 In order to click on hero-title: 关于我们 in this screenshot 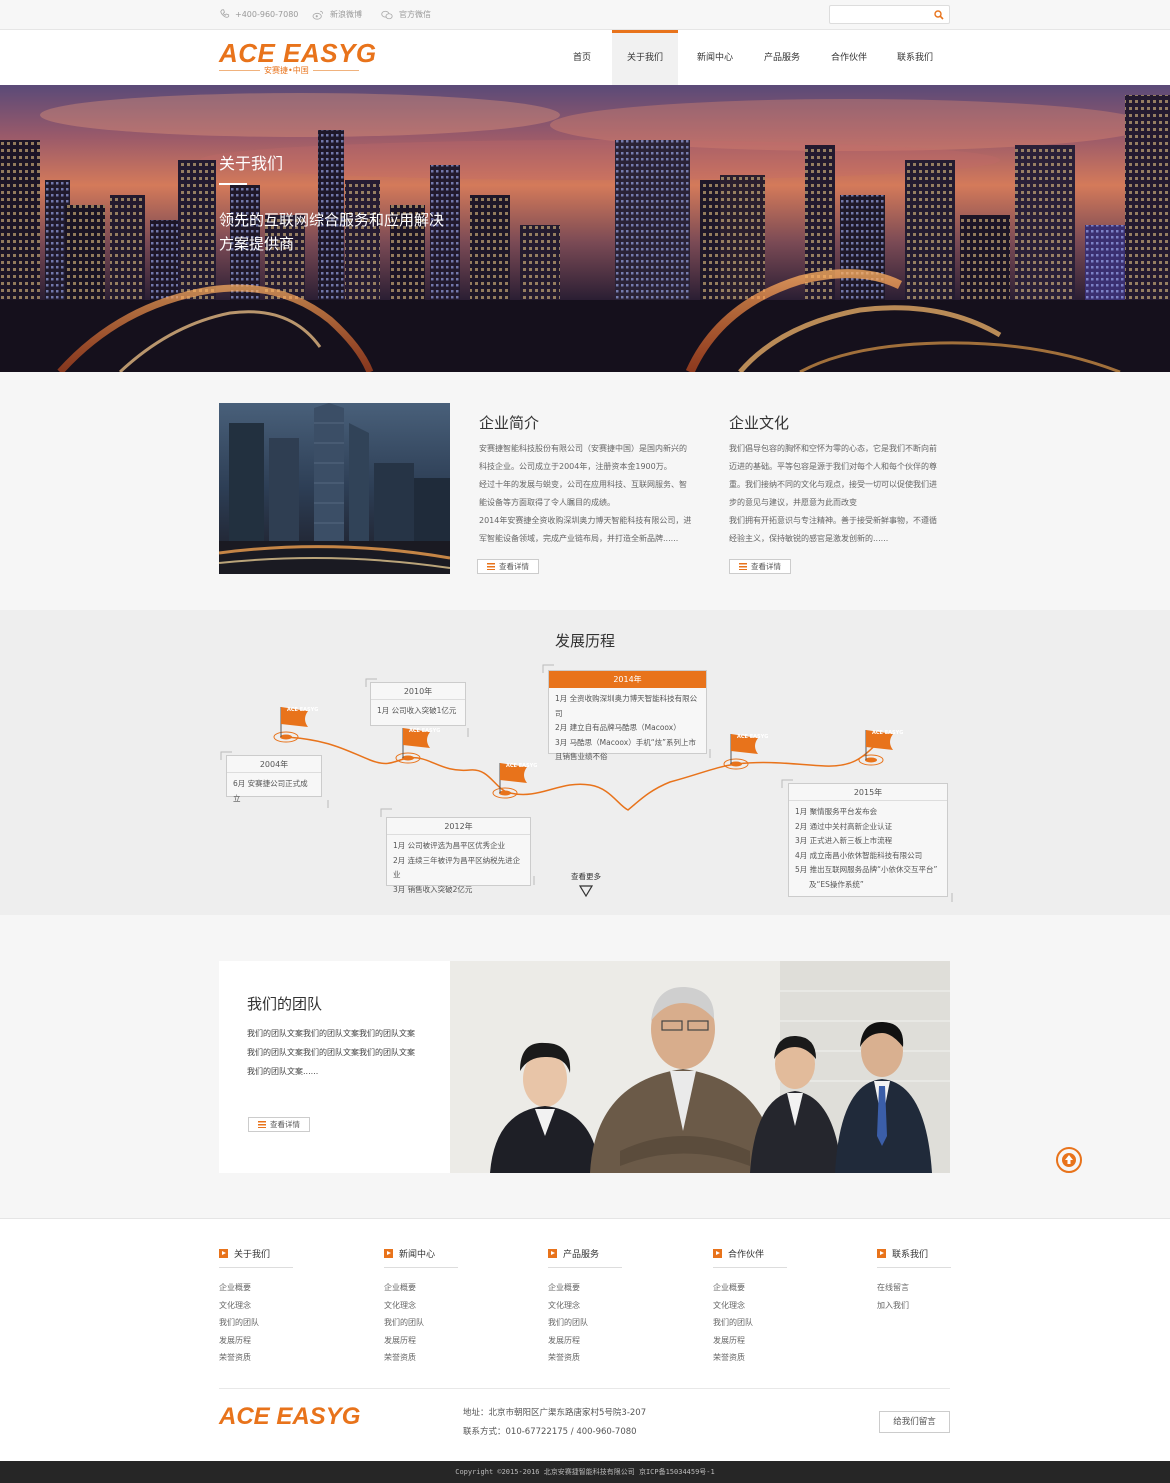, I will do `click(251, 163)`.